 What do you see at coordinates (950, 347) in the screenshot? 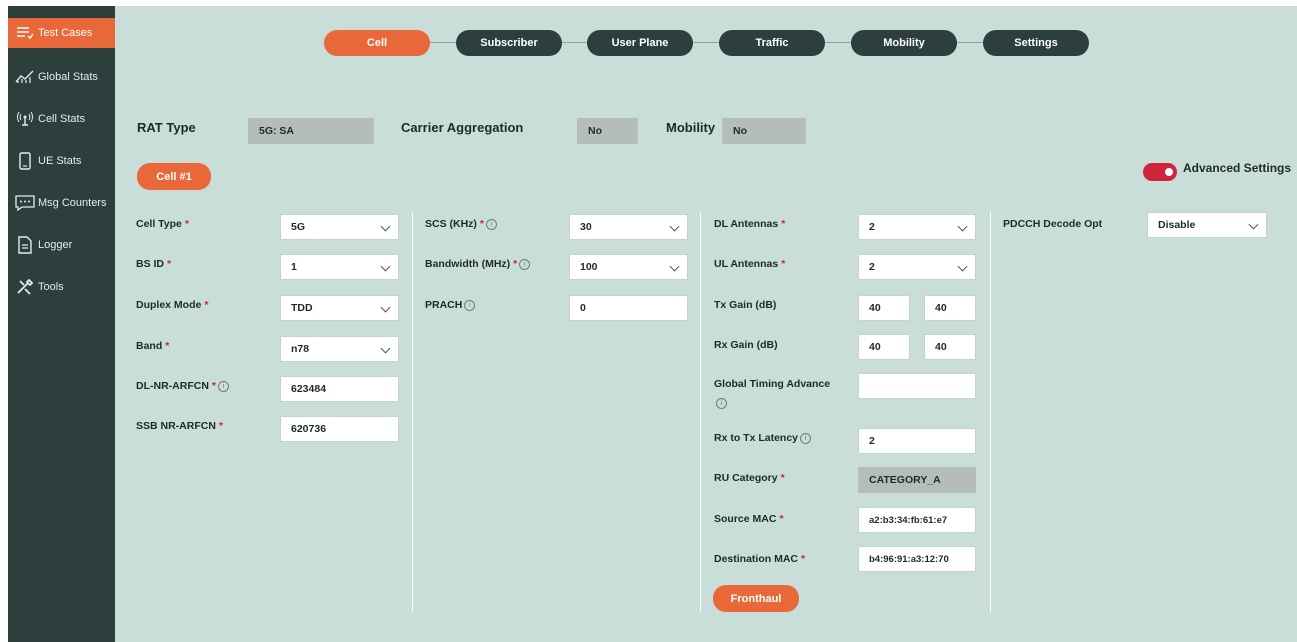
I see `rx-gain-input-2: 40` at bounding box center [950, 347].